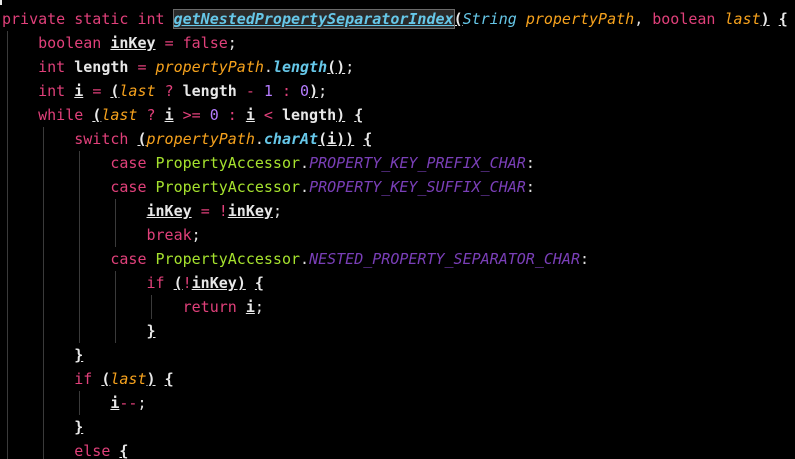  I want to click on length-declaration-line: int length = propertyPath.length();, so click(178, 67).